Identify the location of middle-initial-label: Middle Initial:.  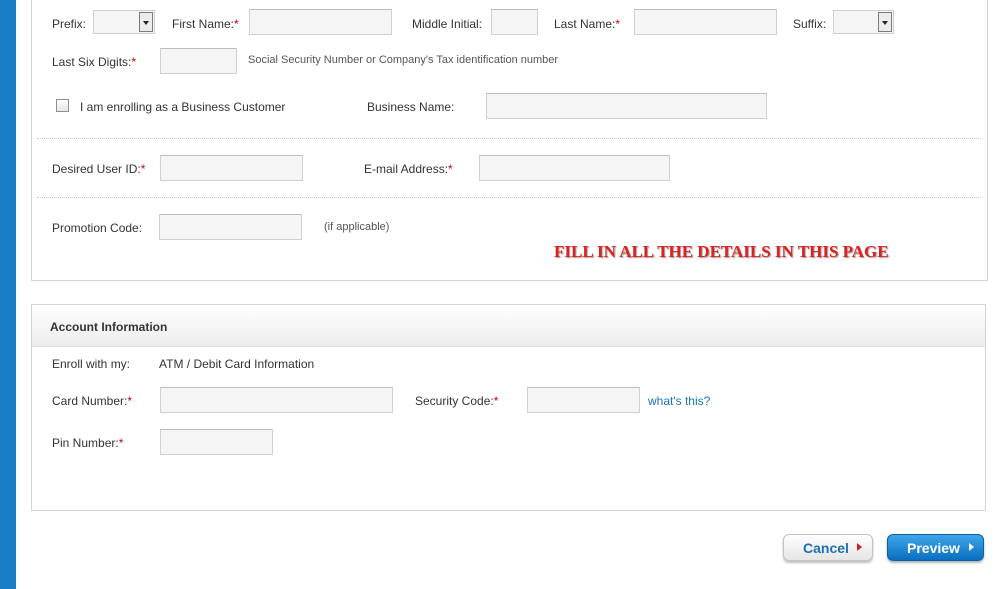
(447, 24).